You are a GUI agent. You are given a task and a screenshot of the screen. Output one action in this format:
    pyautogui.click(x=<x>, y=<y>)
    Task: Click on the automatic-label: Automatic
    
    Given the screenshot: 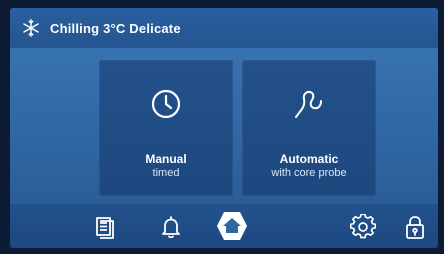 What is the action you would take?
    pyautogui.click(x=309, y=159)
    